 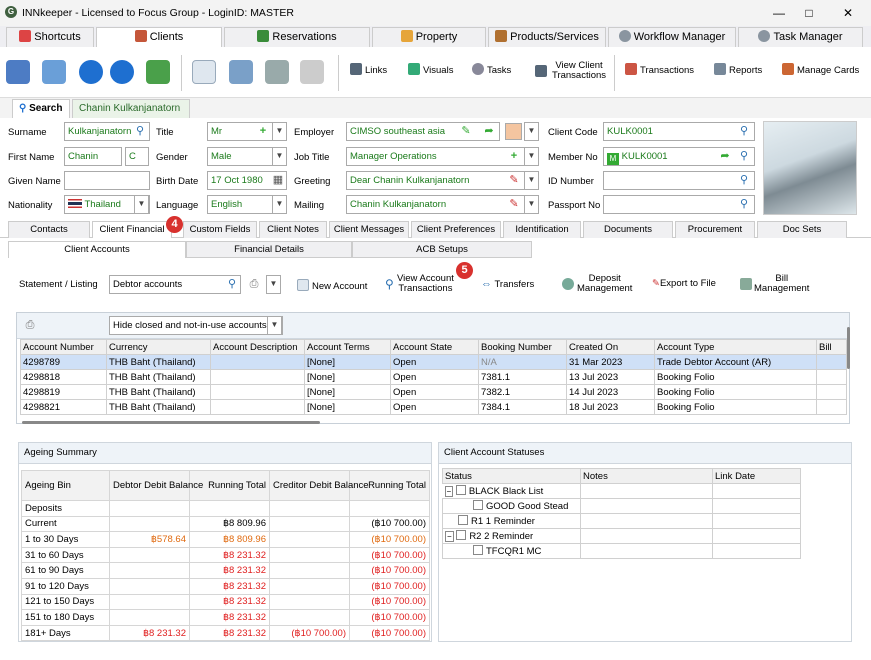 I want to click on statement-dropdown: ▼, so click(x=273, y=284).